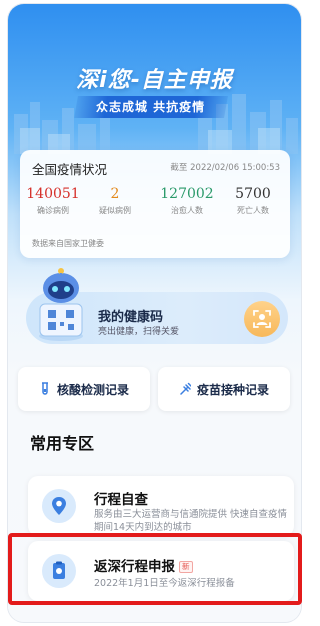 Image resolution: width=320 pixels, height=626 pixels. Describe the element at coordinates (61, 304) in the screenshot. I see `robot-mascot-icon` at that location.